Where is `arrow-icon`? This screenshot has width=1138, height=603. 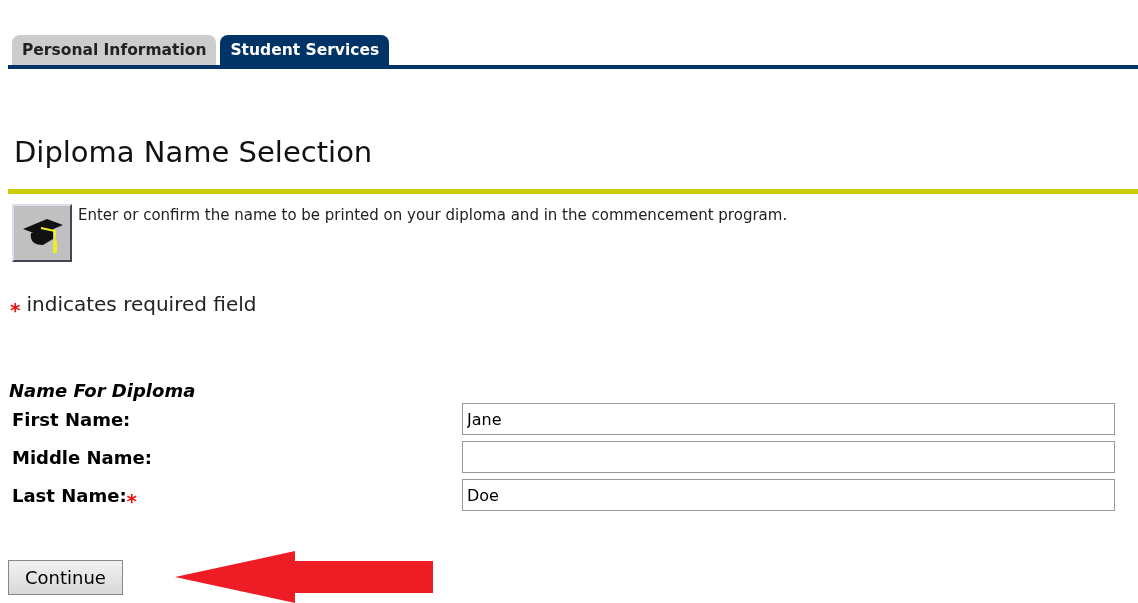 arrow-icon is located at coordinates (304, 577).